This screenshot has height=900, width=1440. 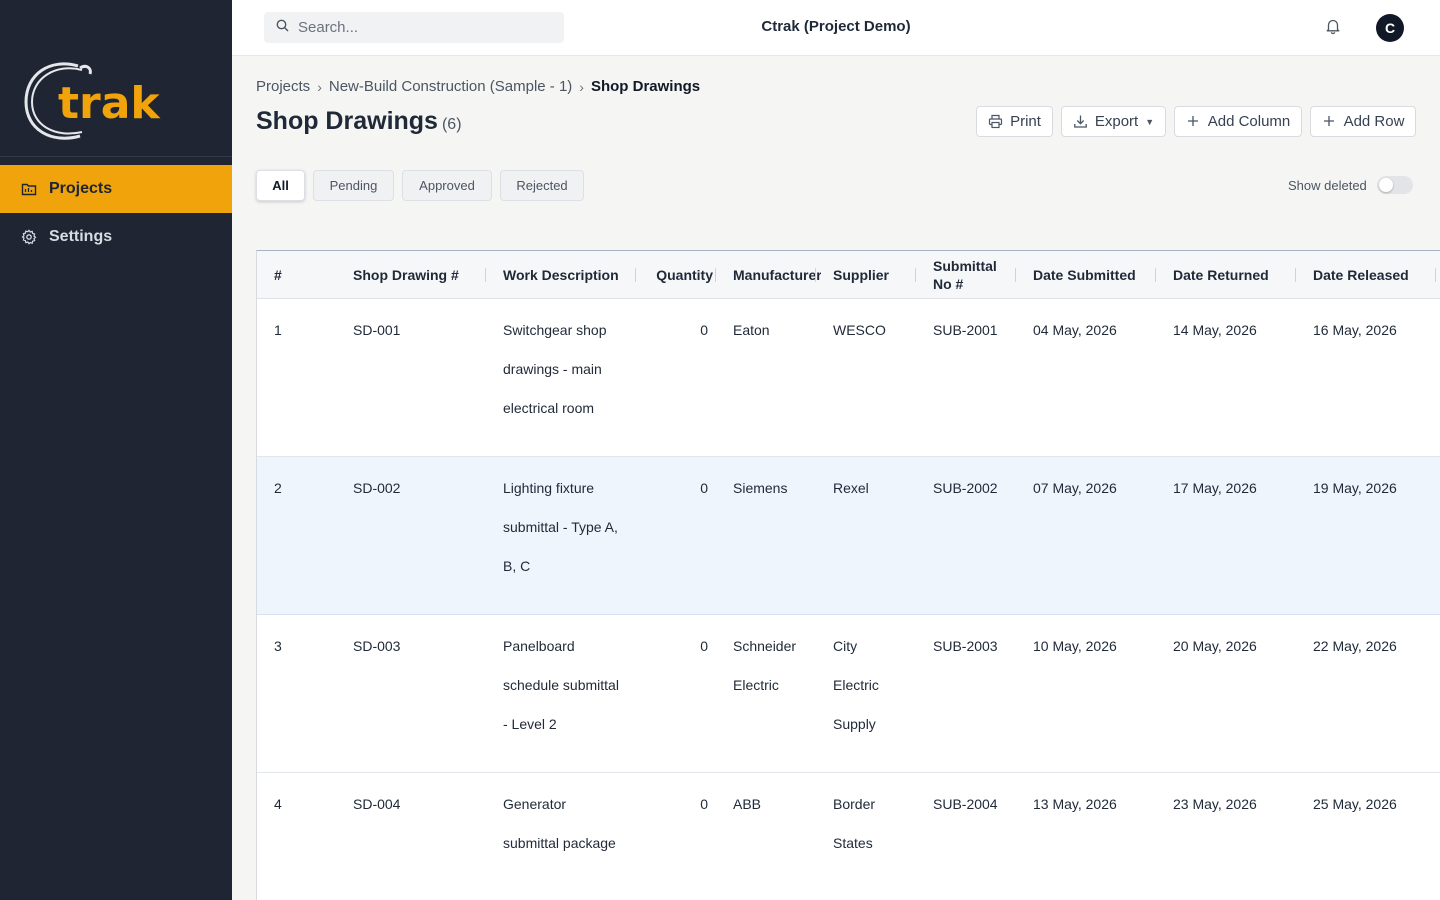 What do you see at coordinates (751, 330) in the screenshot?
I see `col-manufacturer-cell: Eaton` at bounding box center [751, 330].